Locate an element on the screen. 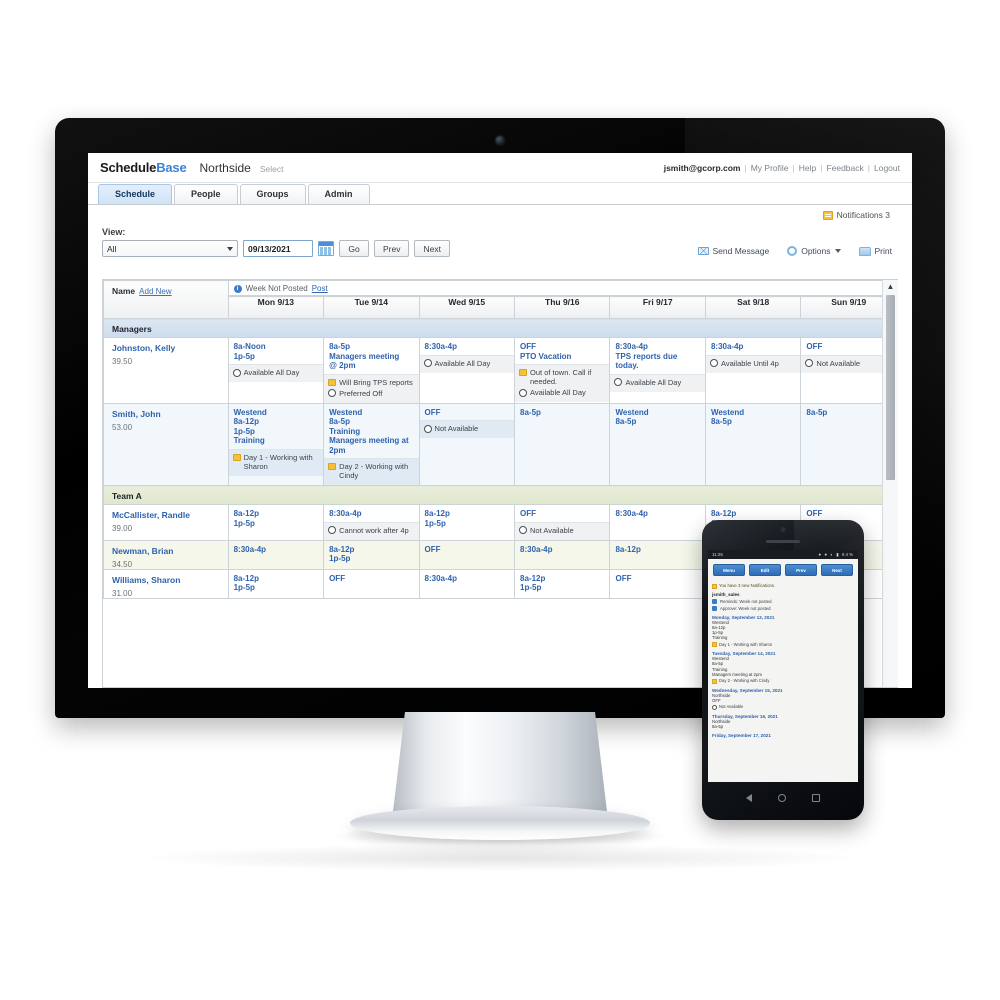 The width and height of the screenshot is (1000, 1000). employee-name-cell: Williams, Sharon 31.00 is located at coordinates (166, 583).